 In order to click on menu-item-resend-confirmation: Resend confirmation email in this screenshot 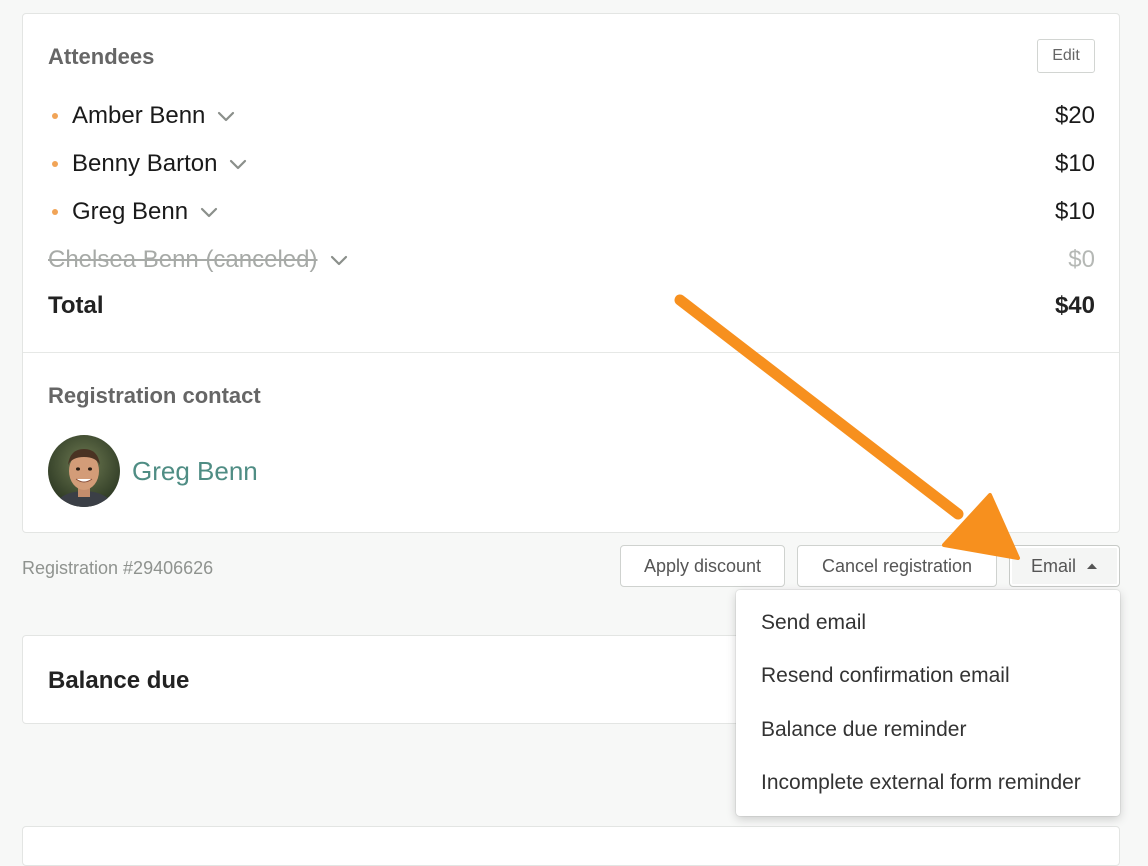, I will do `click(928, 677)`.